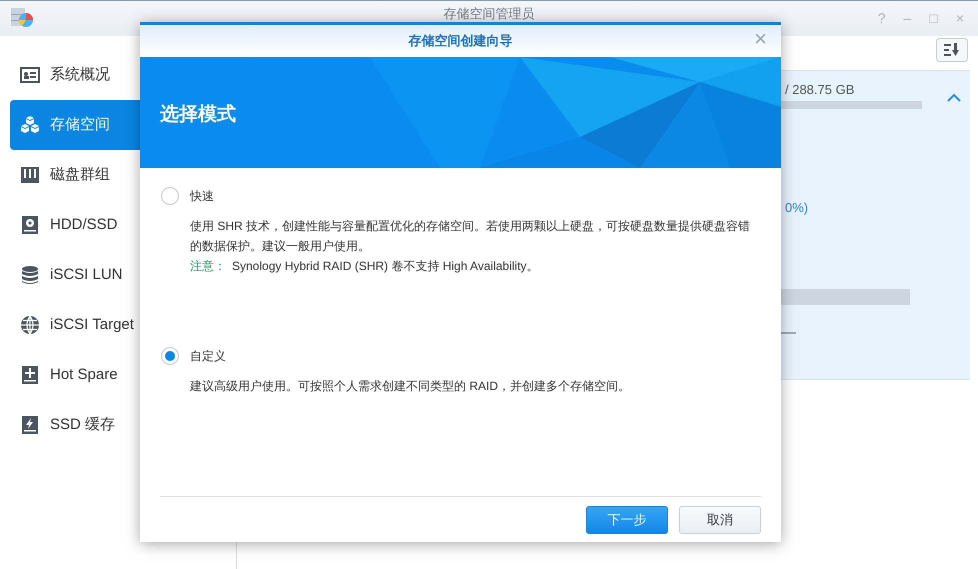 The height and width of the screenshot is (569, 978). I want to click on dialog-title: 存储空间创建向导, so click(460, 41).